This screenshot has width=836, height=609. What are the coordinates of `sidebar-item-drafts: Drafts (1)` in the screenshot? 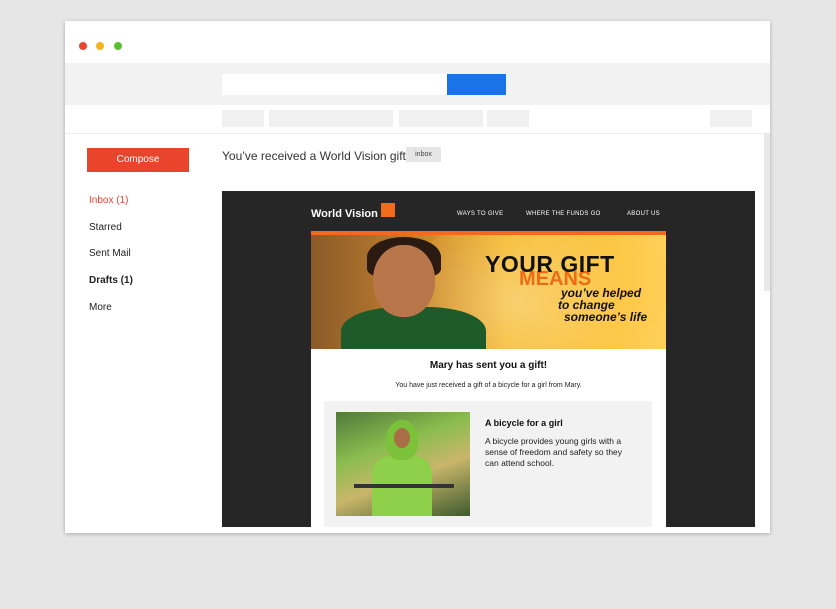 It's located at (111, 280).